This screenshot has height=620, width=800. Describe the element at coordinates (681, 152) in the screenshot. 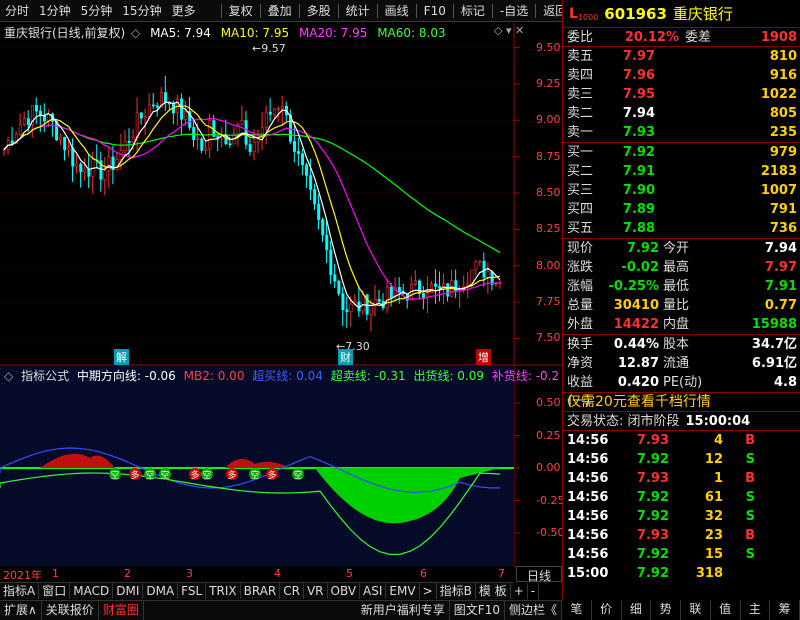

I see `bid-row: 买一 7.92 979` at that location.